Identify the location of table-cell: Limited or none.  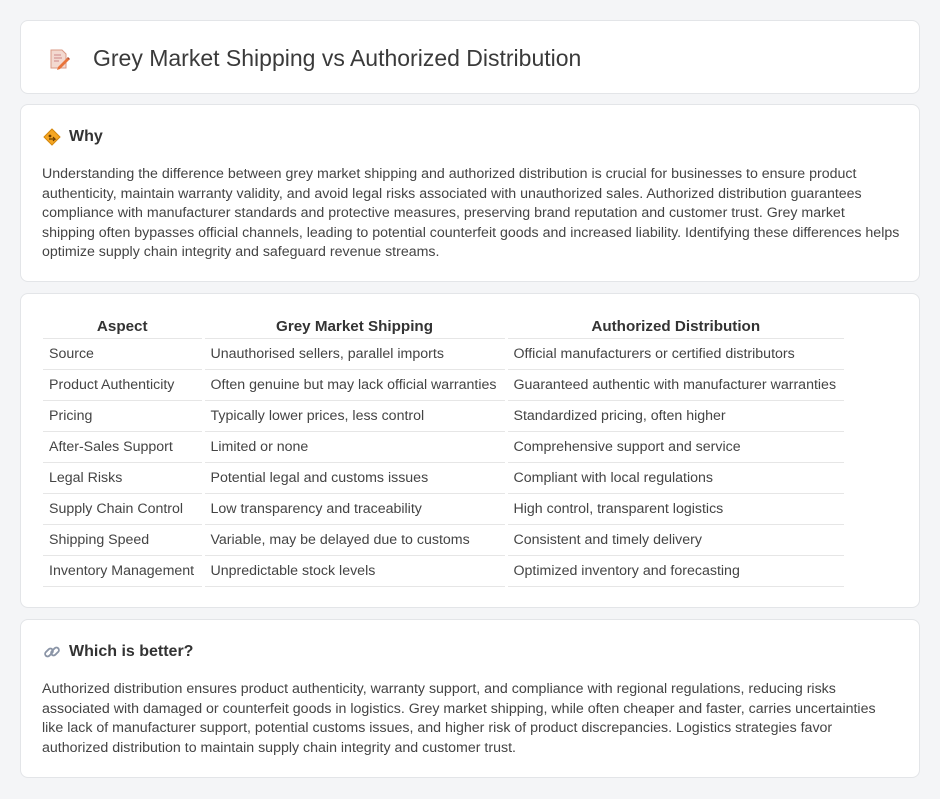
(353, 447).